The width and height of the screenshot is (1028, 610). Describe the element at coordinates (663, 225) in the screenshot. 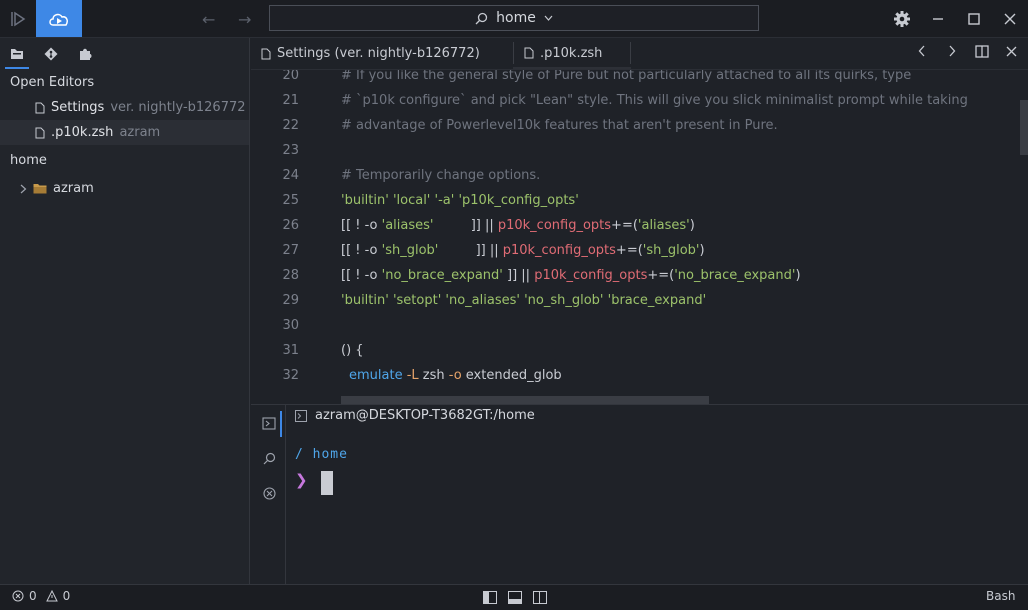

I see `code-token: 'aliases'` at that location.